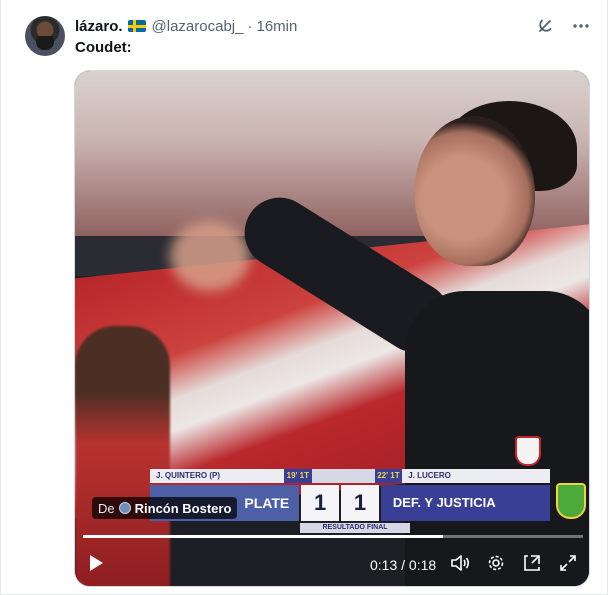  Describe the element at coordinates (122, 456) in the screenshot. I see `video-player-figure` at that location.